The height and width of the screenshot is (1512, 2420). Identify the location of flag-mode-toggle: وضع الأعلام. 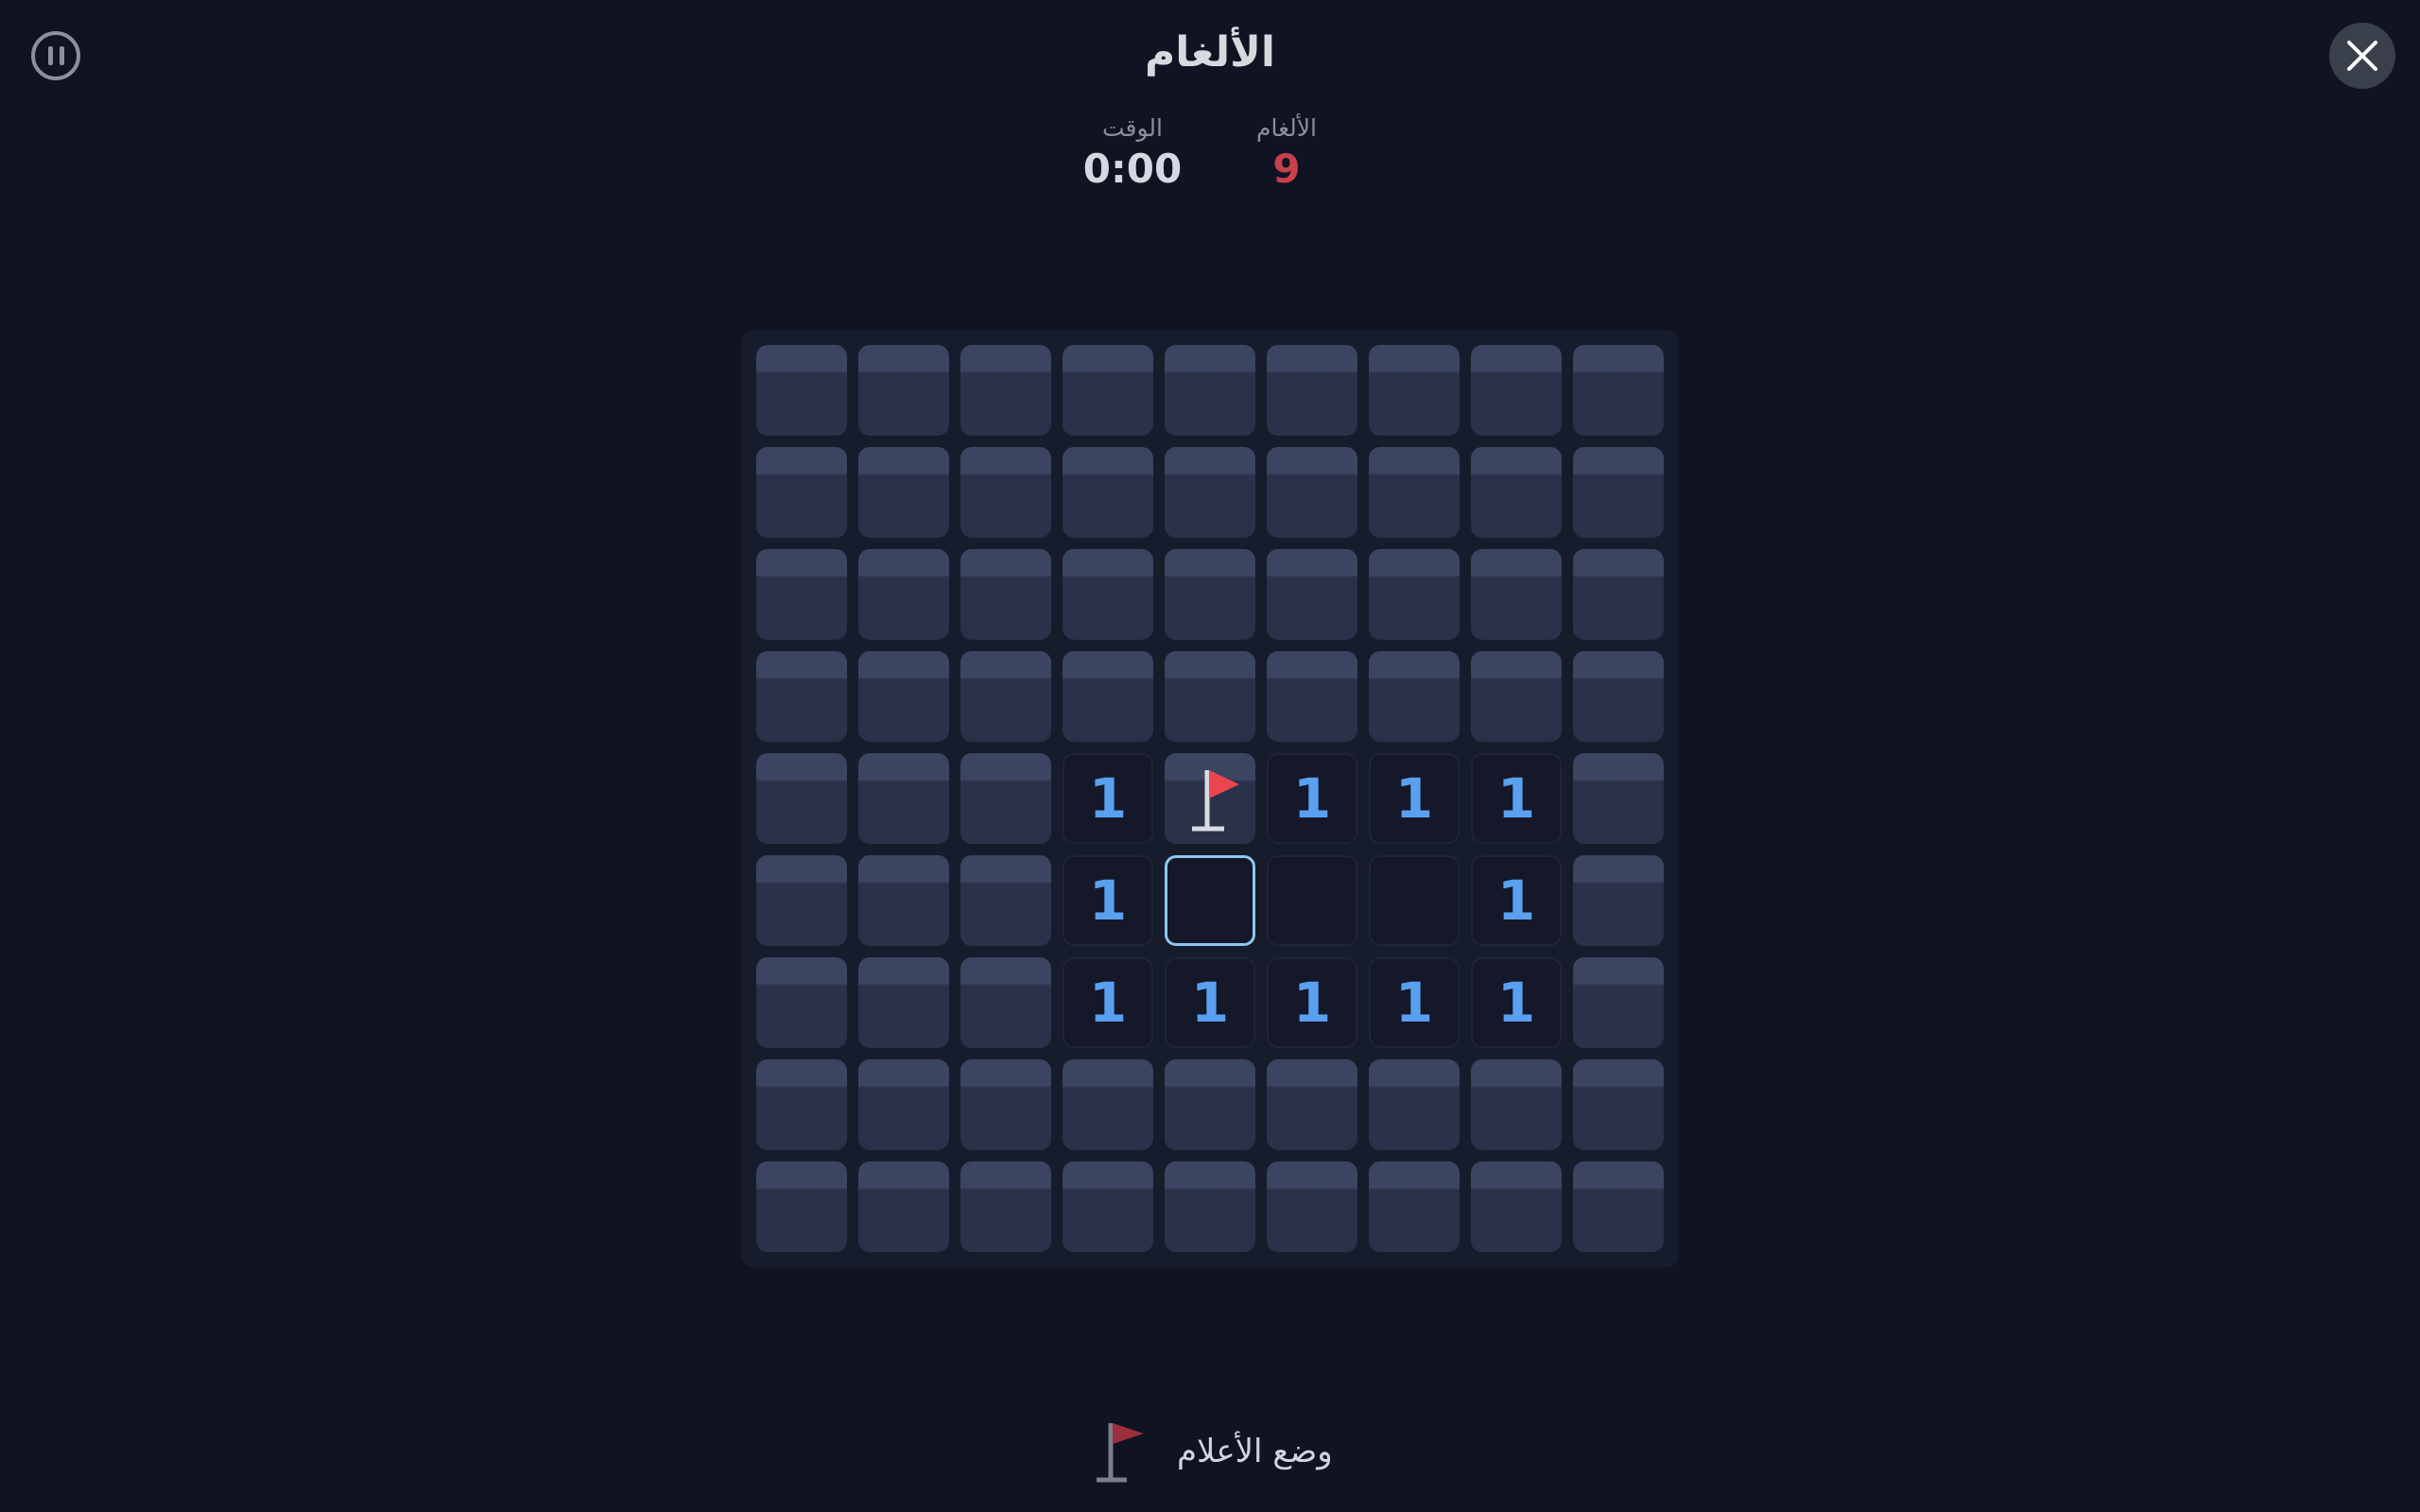
(1210, 1452).